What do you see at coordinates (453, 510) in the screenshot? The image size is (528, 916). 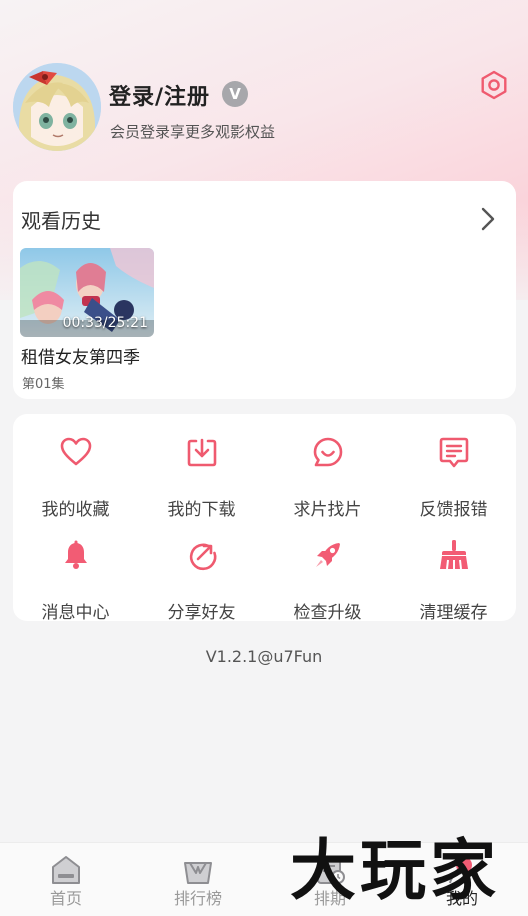 I see `menu-label: 反馈报错` at bounding box center [453, 510].